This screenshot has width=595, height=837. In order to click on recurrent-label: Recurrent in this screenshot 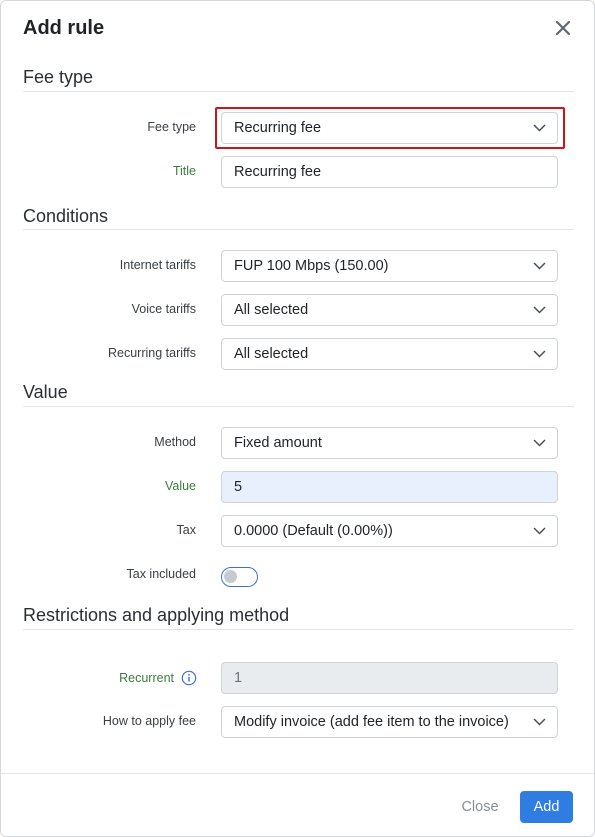, I will do `click(146, 678)`.